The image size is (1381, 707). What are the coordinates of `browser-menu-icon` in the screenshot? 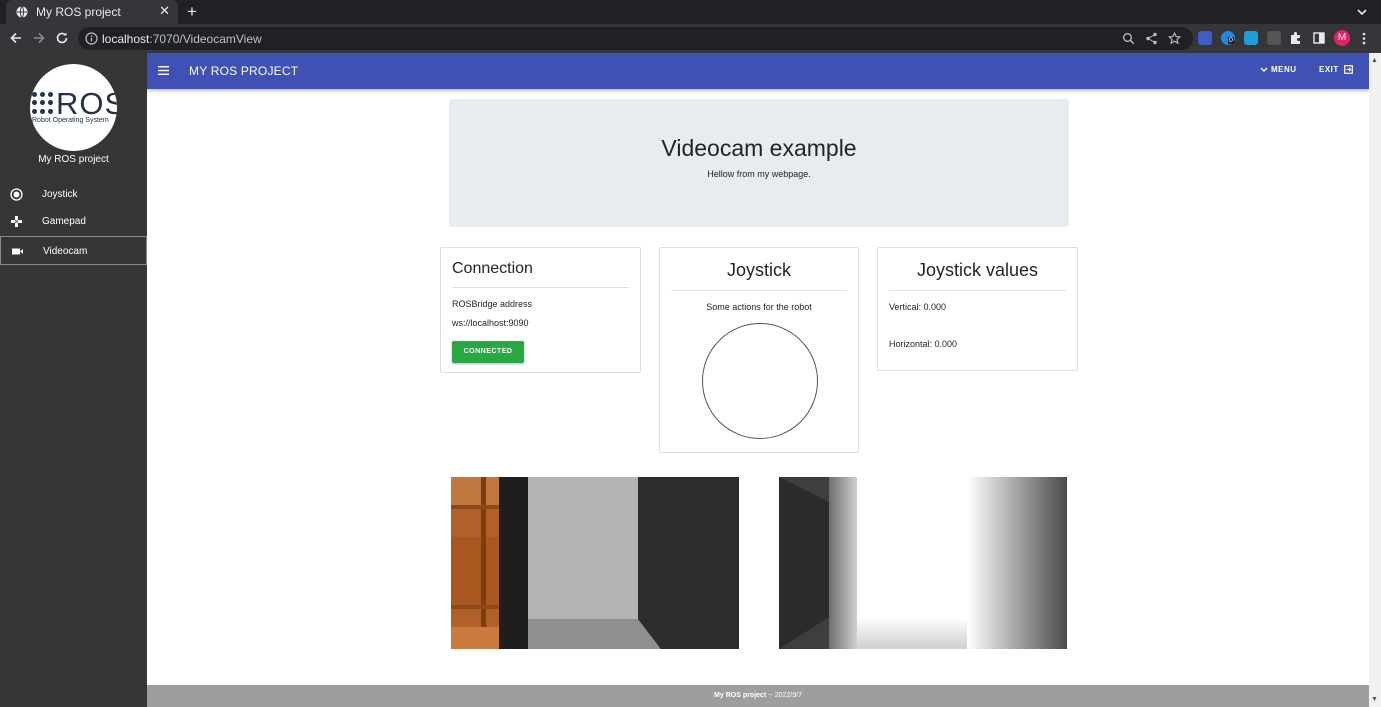 It's located at (1364, 38).